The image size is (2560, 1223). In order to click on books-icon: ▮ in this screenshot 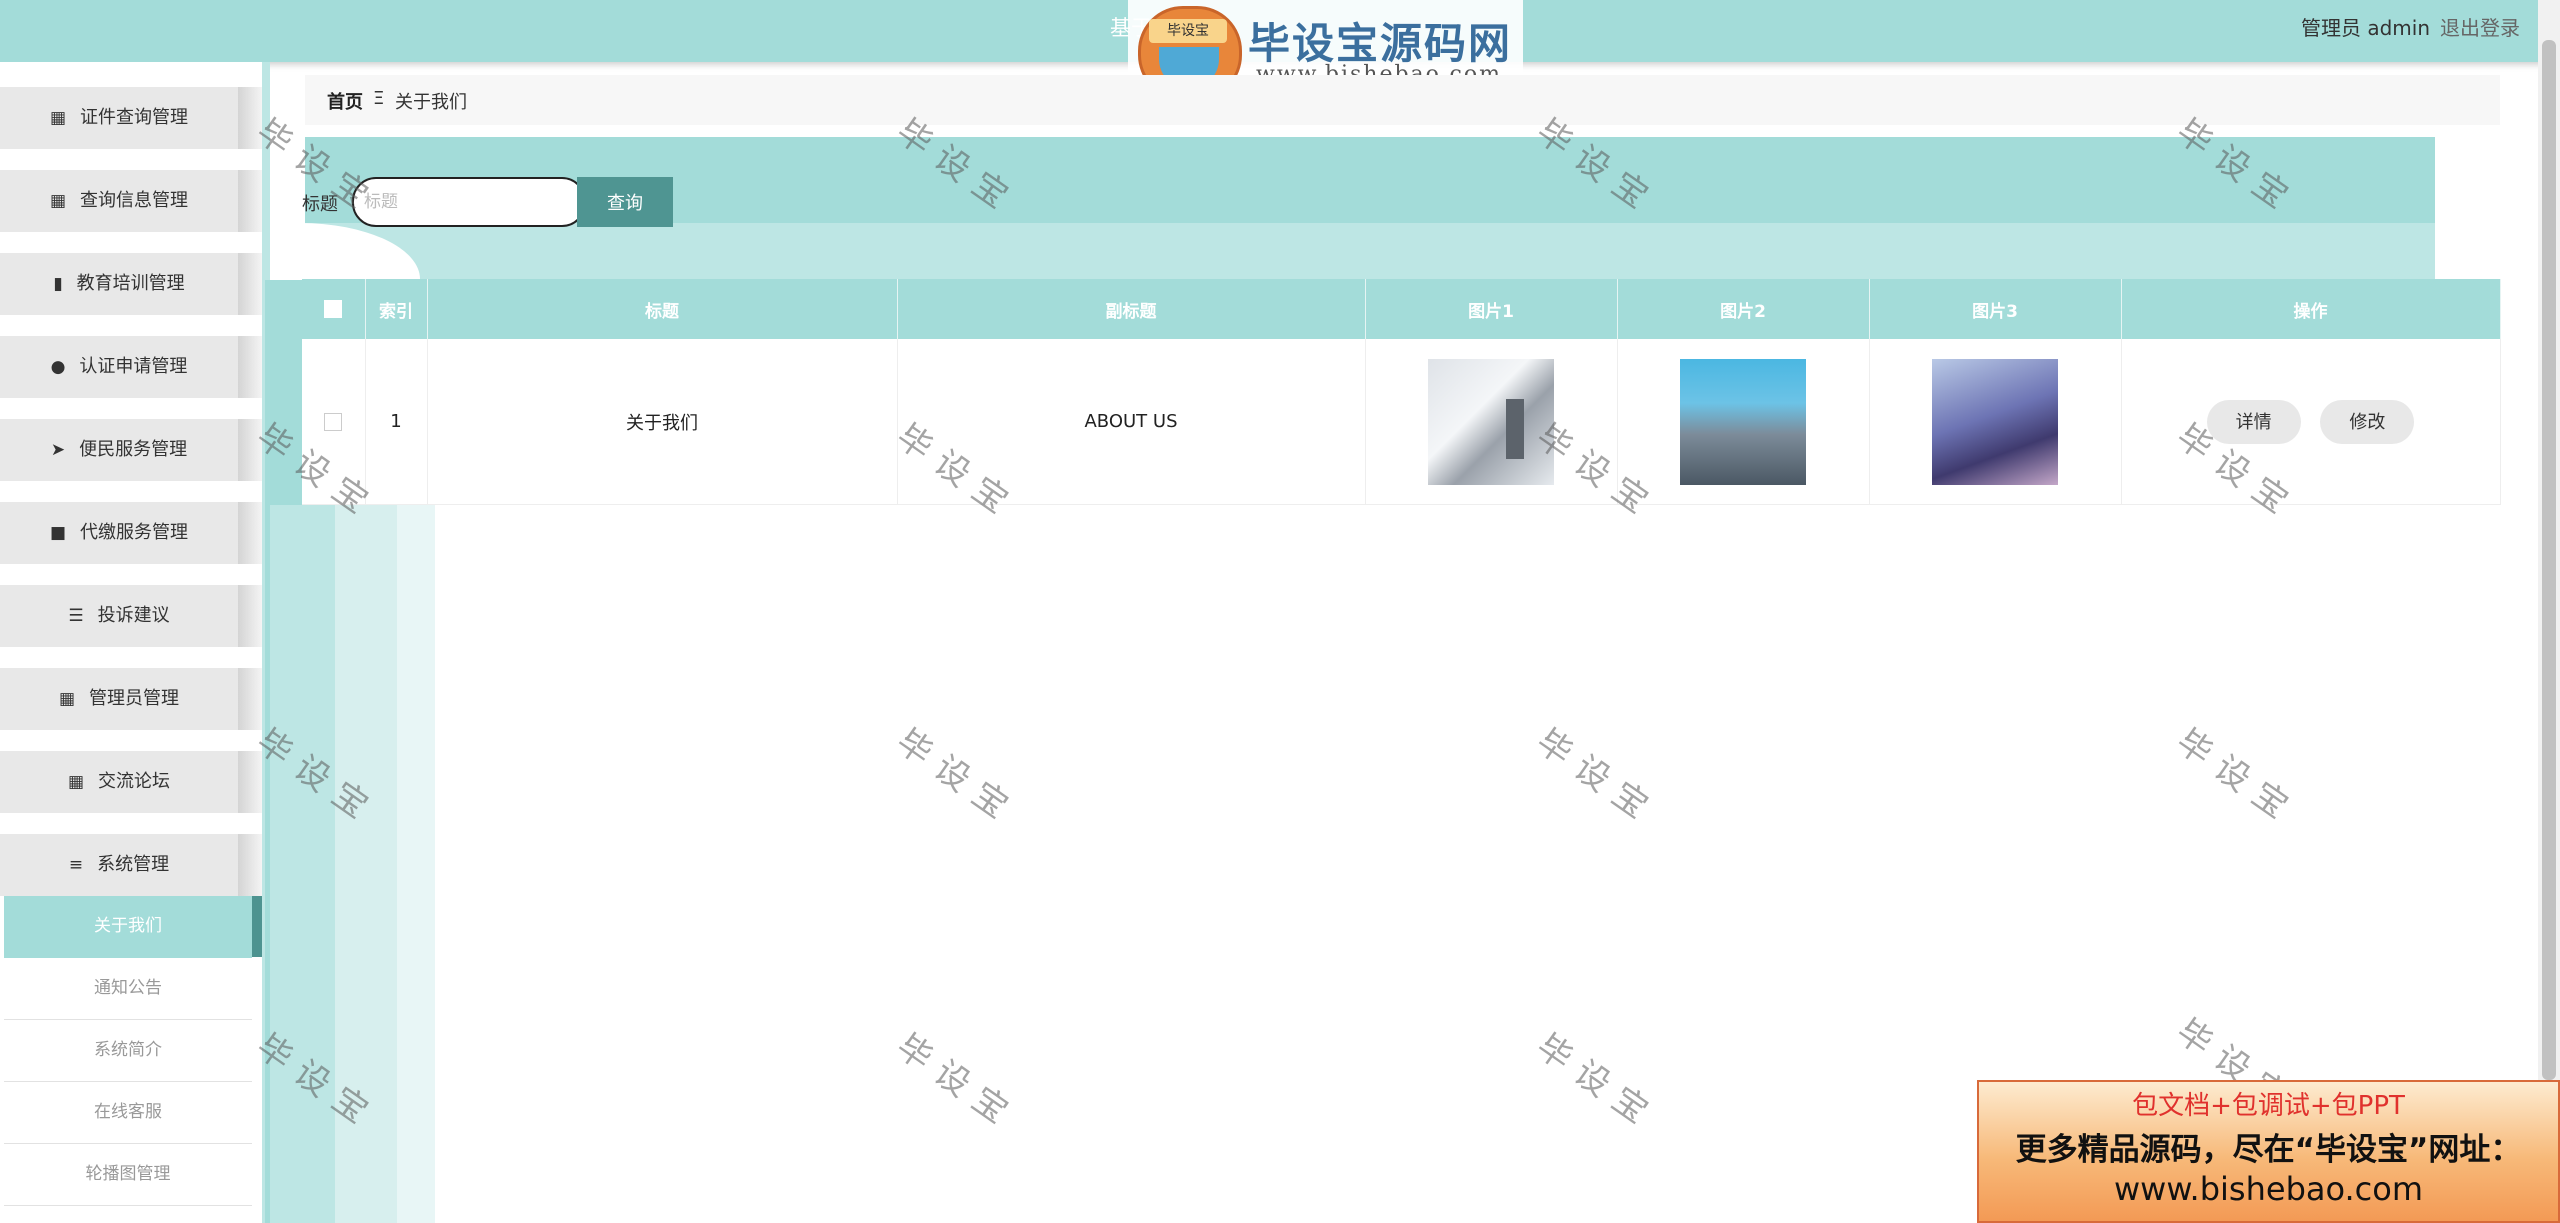, I will do `click(58, 284)`.